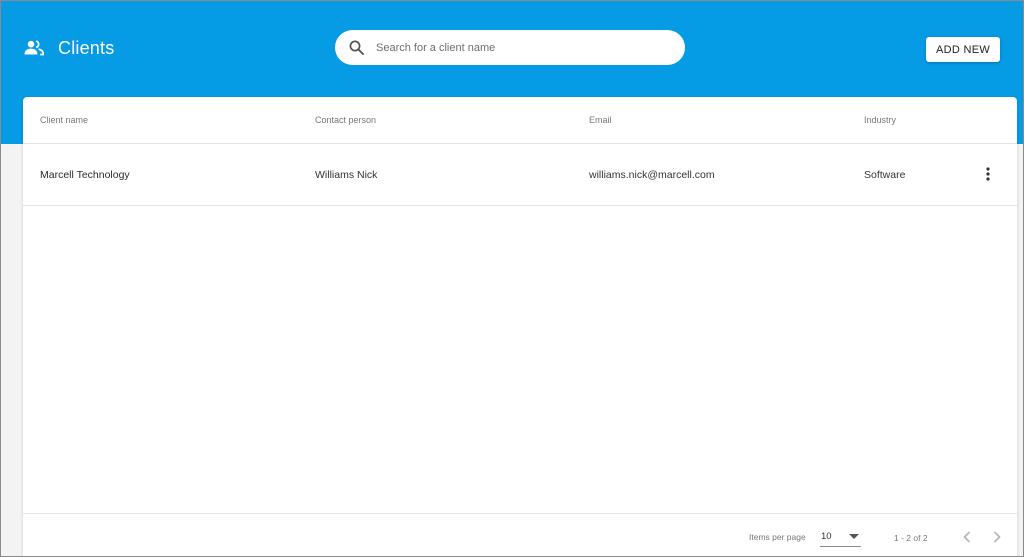 Image resolution: width=1024 pixels, height=557 pixels. I want to click on cell-client-name: Marcell Technology, so click(85, 175).